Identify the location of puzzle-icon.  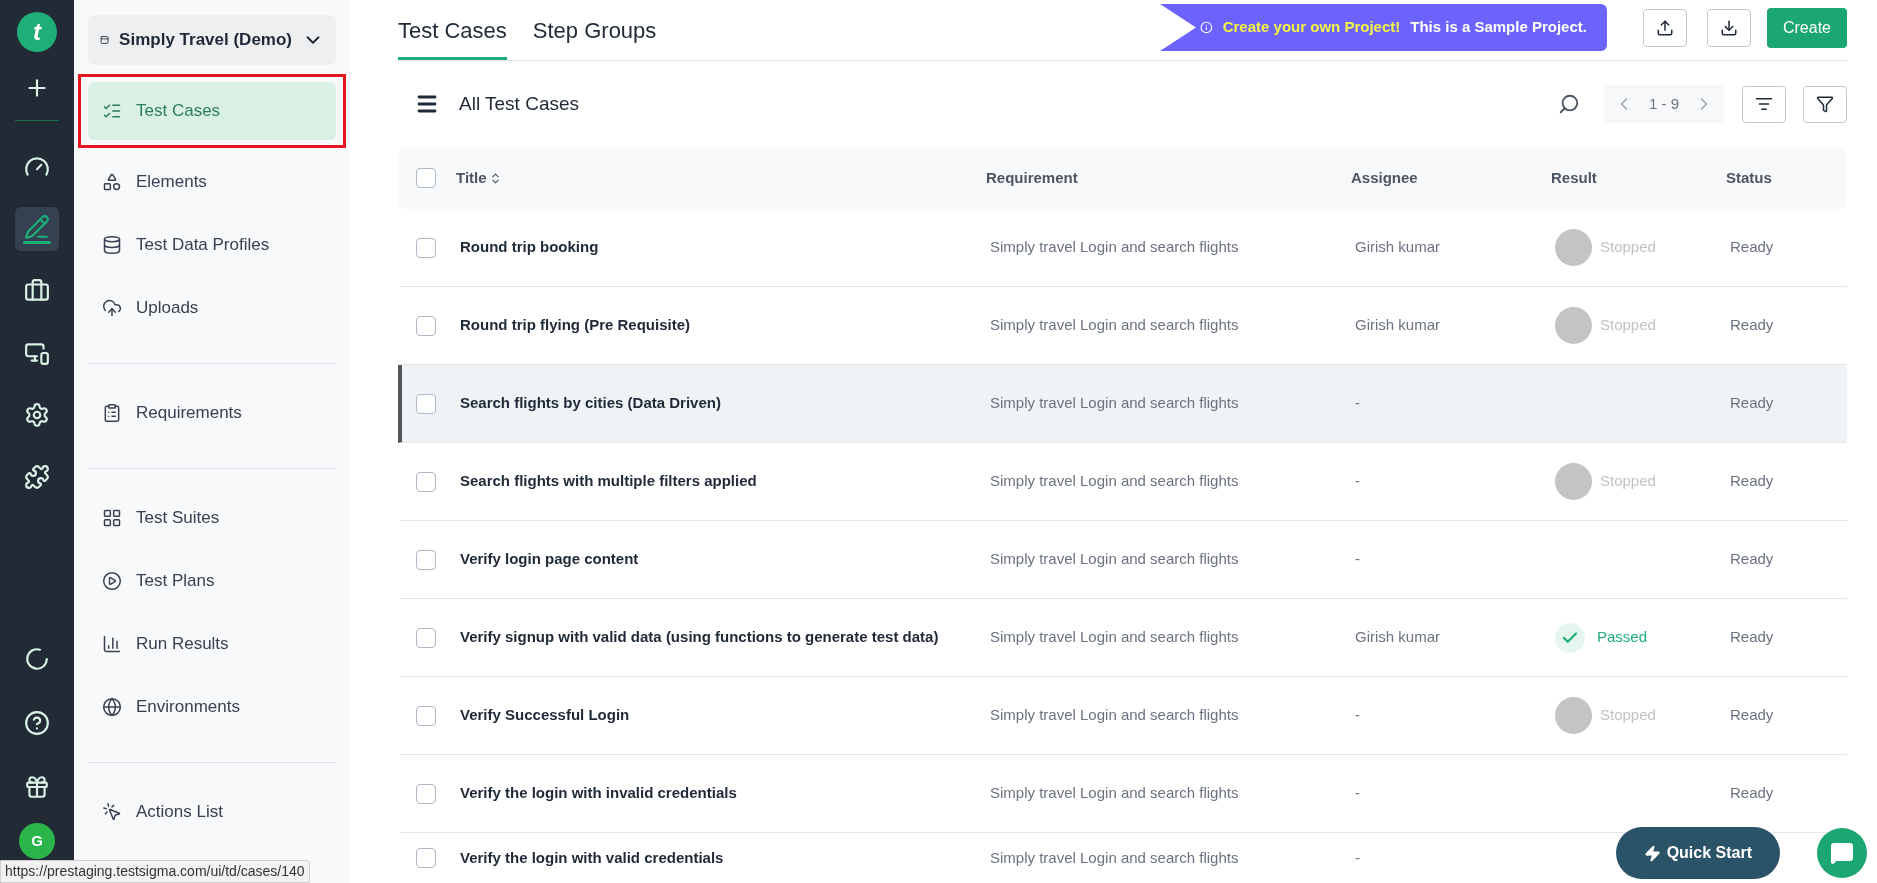
(37, 477).